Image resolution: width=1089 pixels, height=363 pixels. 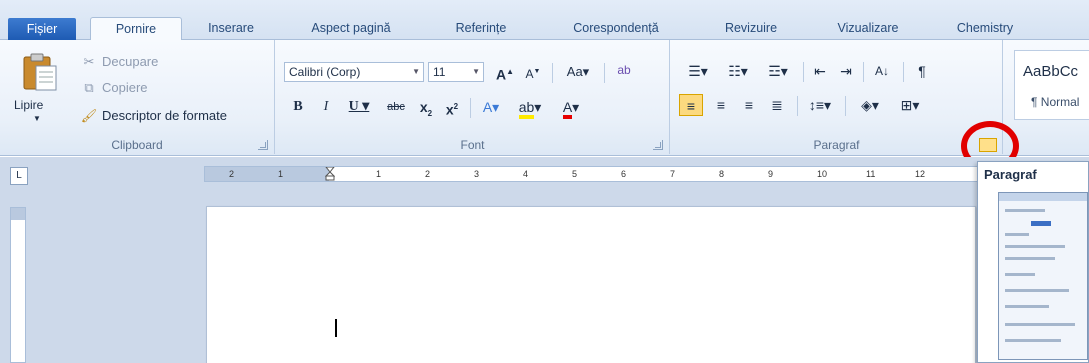 I want to click on strikethrough-icon: abc, so click(x=396, y=107).